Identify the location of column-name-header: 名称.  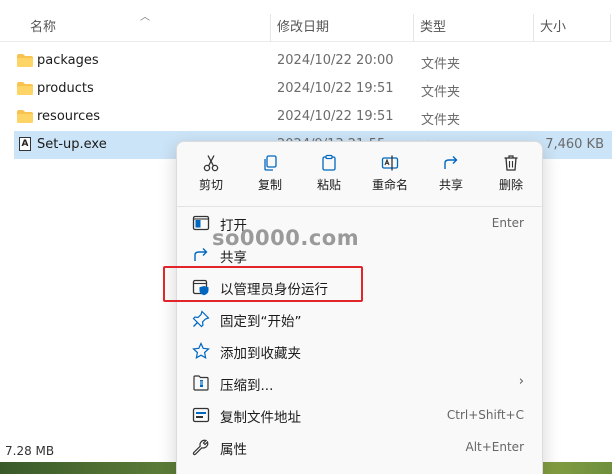
(43, 30).